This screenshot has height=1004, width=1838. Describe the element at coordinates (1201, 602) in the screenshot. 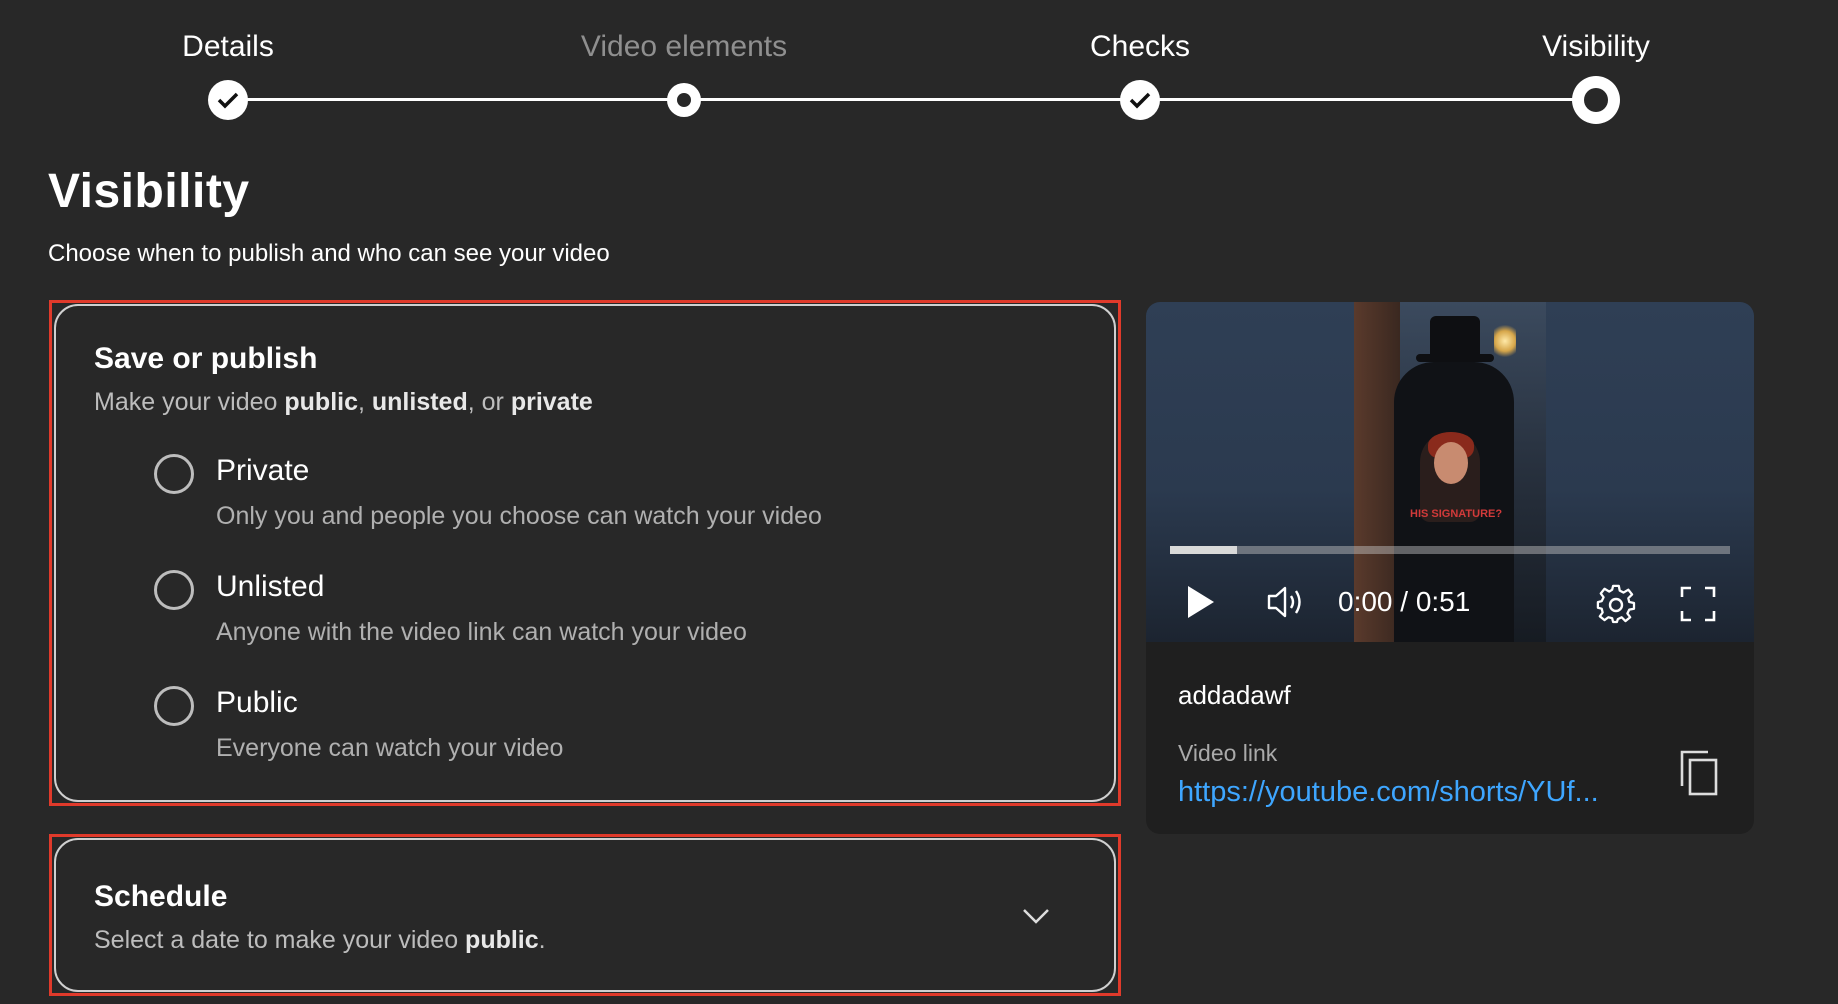

I see `play-icon` at that location.